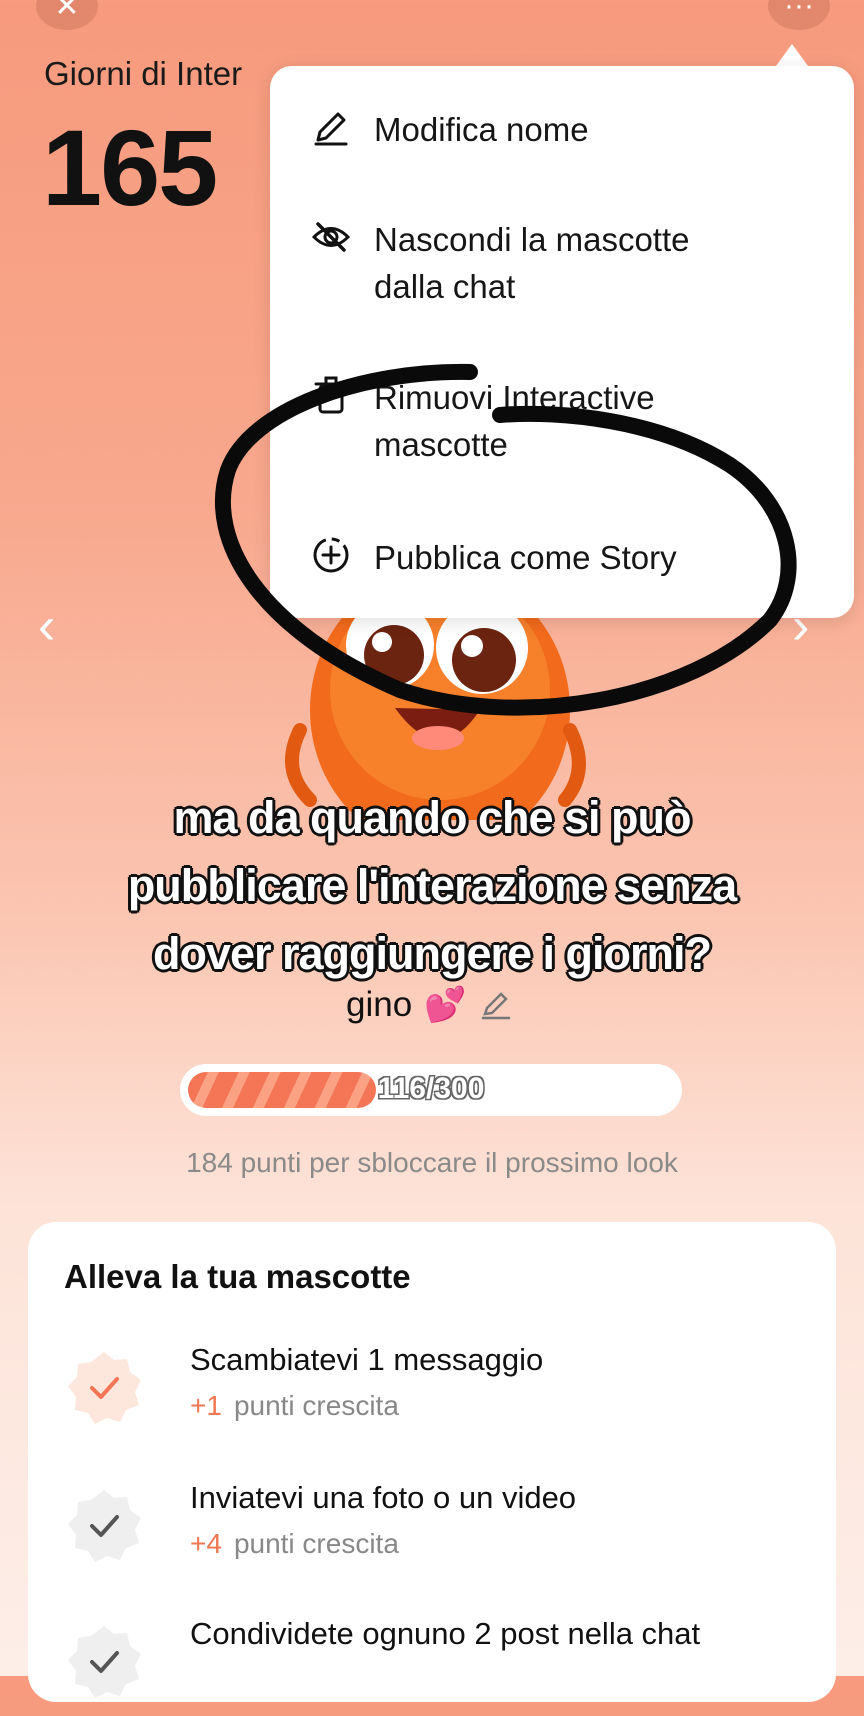  What do you see at coordinates (432, 885) in the screenshot?
I see `caption-line: pubblicare l'interazione senza` at bounding box center [432, 885].